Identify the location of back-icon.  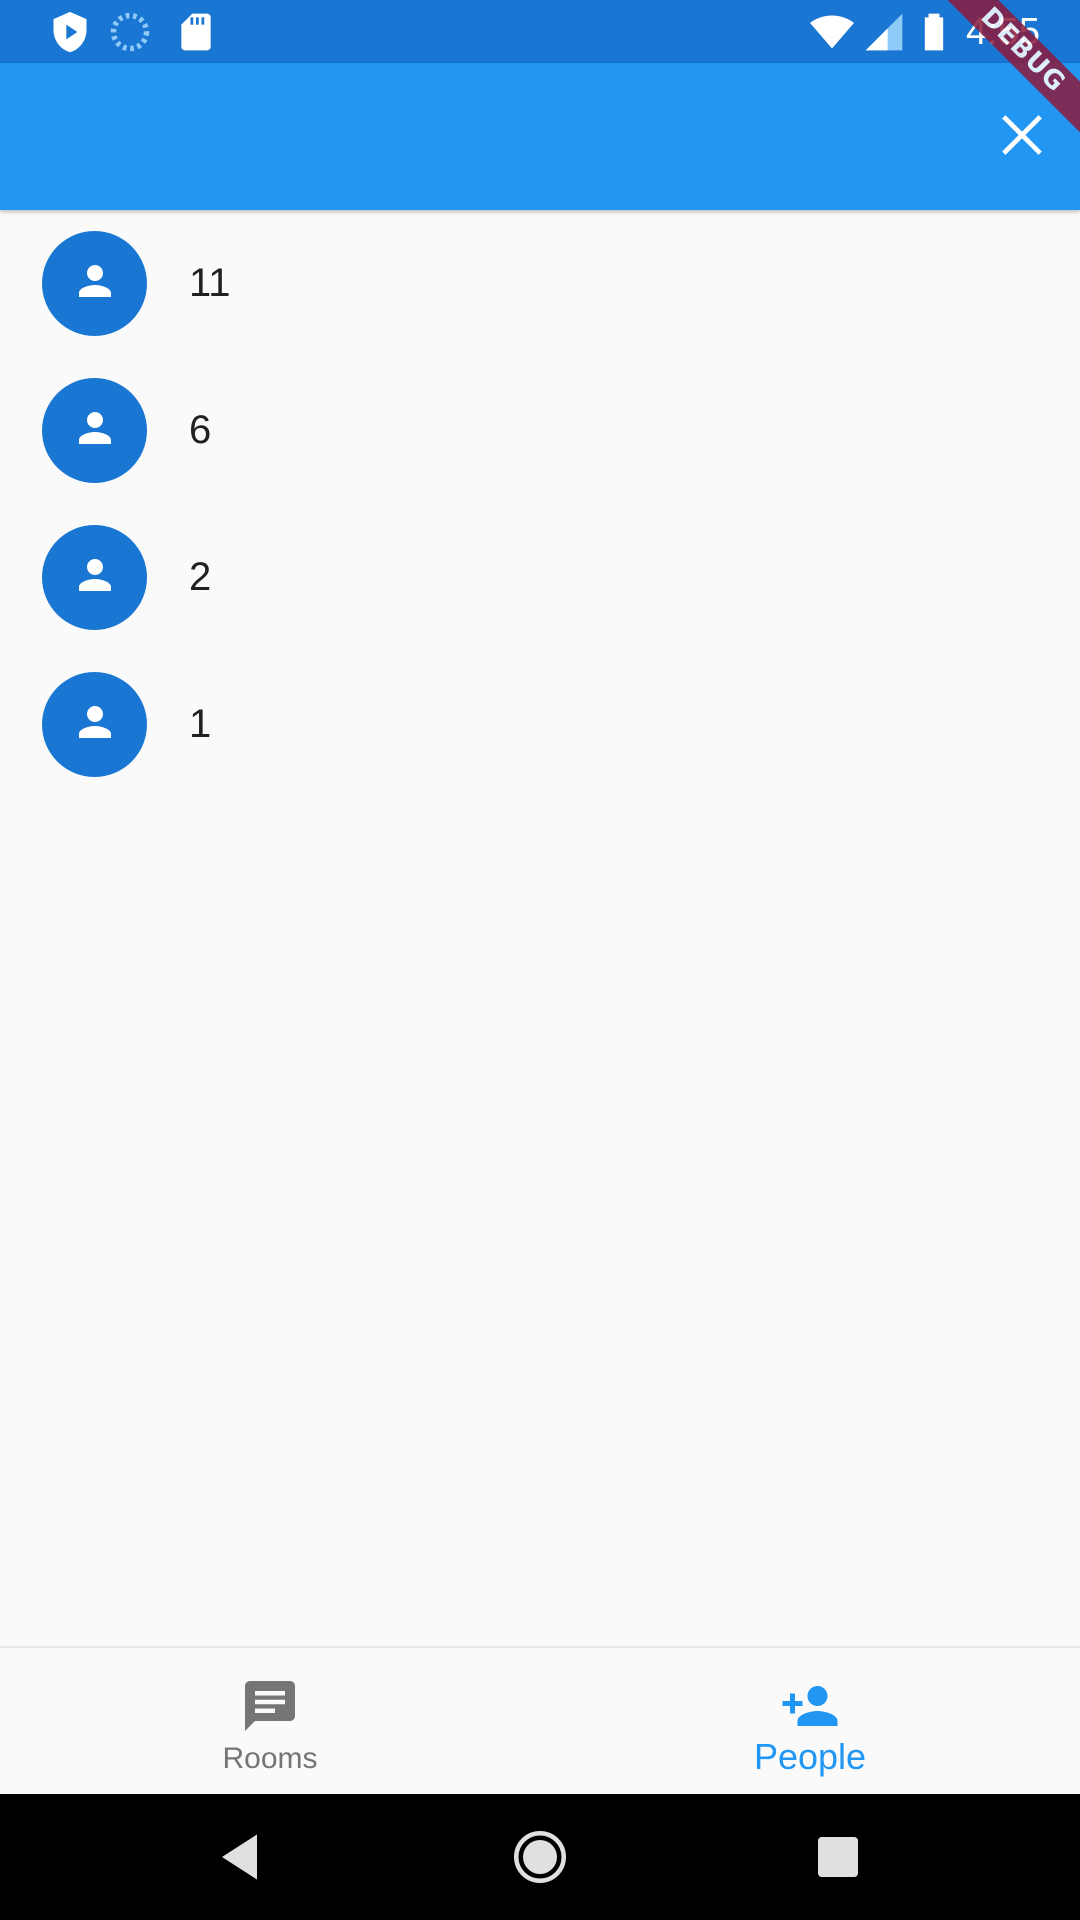
(242, 1857).